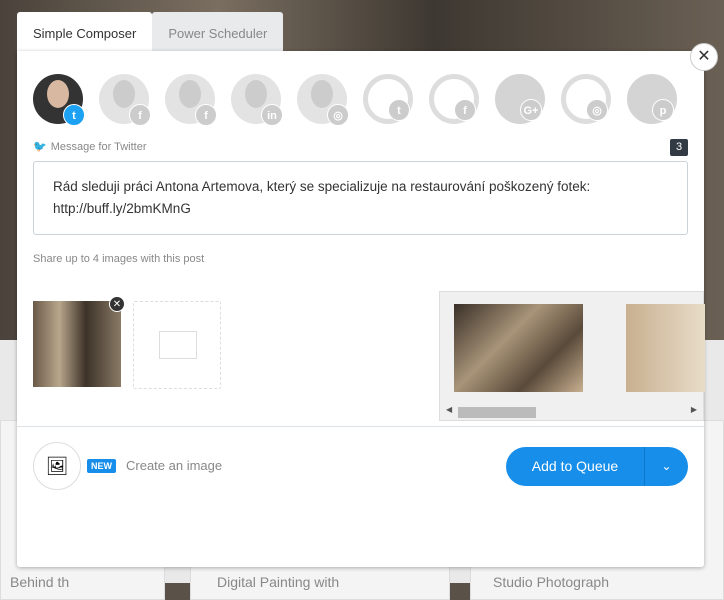  Describe the element at coordinates (40, 582) in the screenshot. I see `background-card-title: Behind th` at that location.